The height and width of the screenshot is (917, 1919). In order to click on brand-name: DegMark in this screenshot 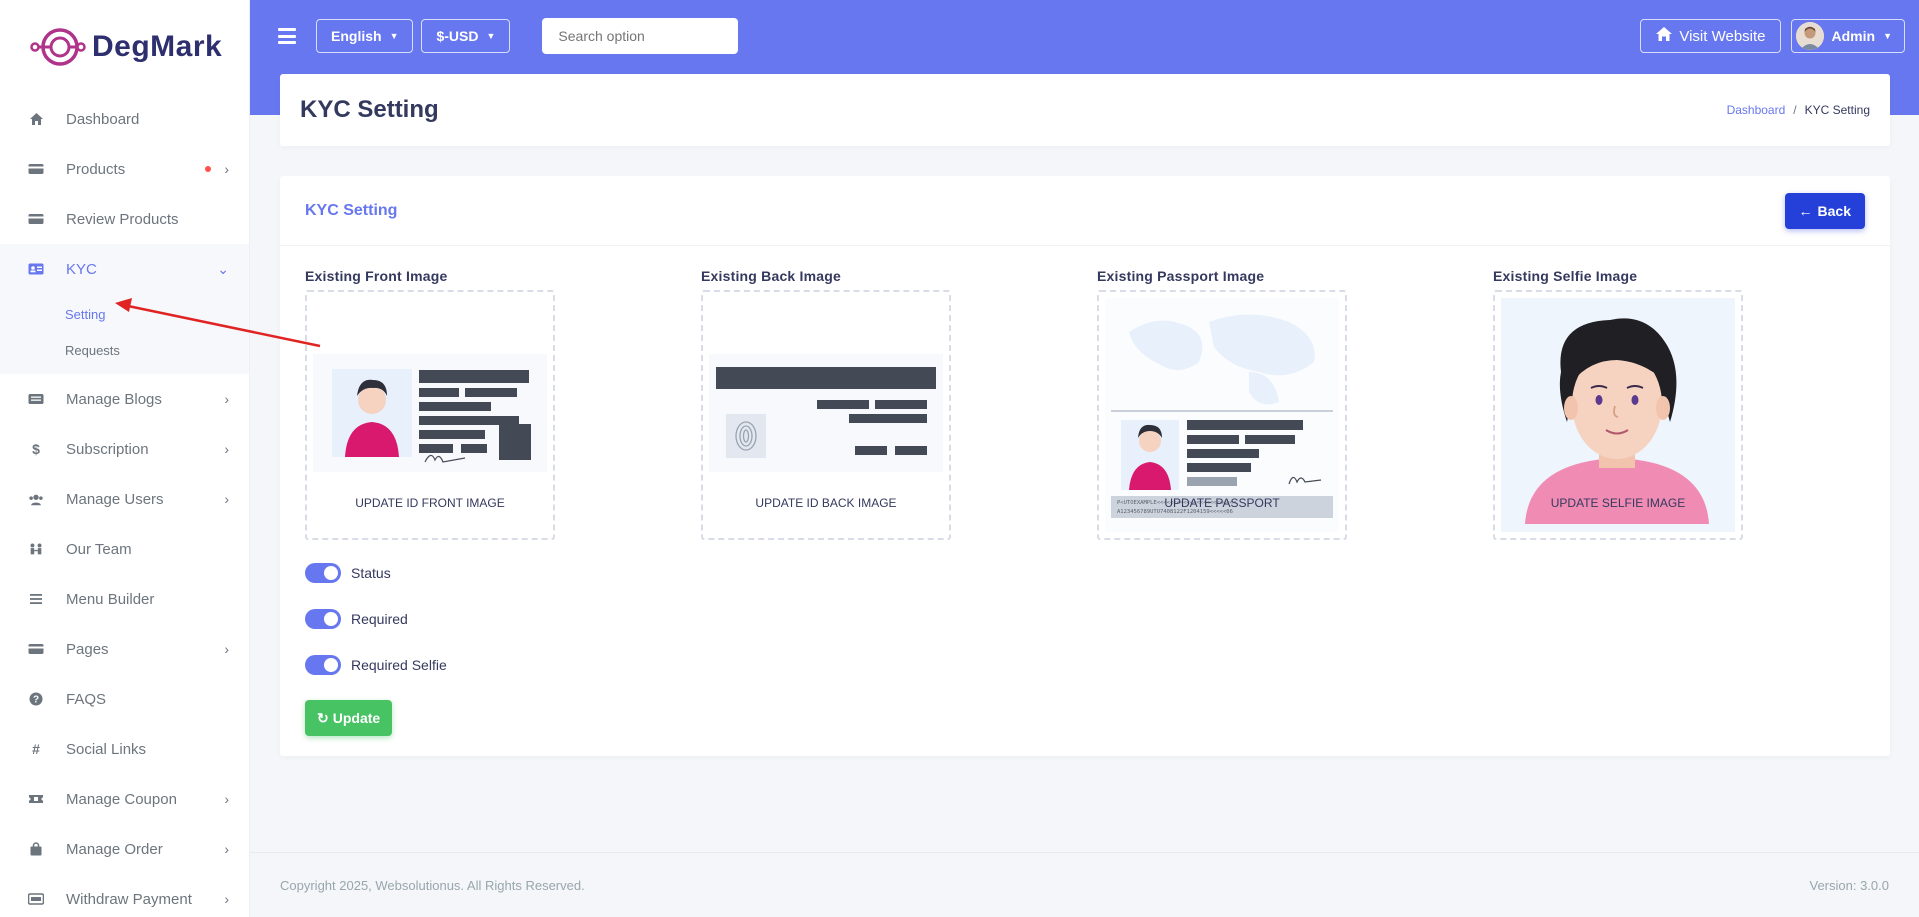, I will do `click(157, 46)`.